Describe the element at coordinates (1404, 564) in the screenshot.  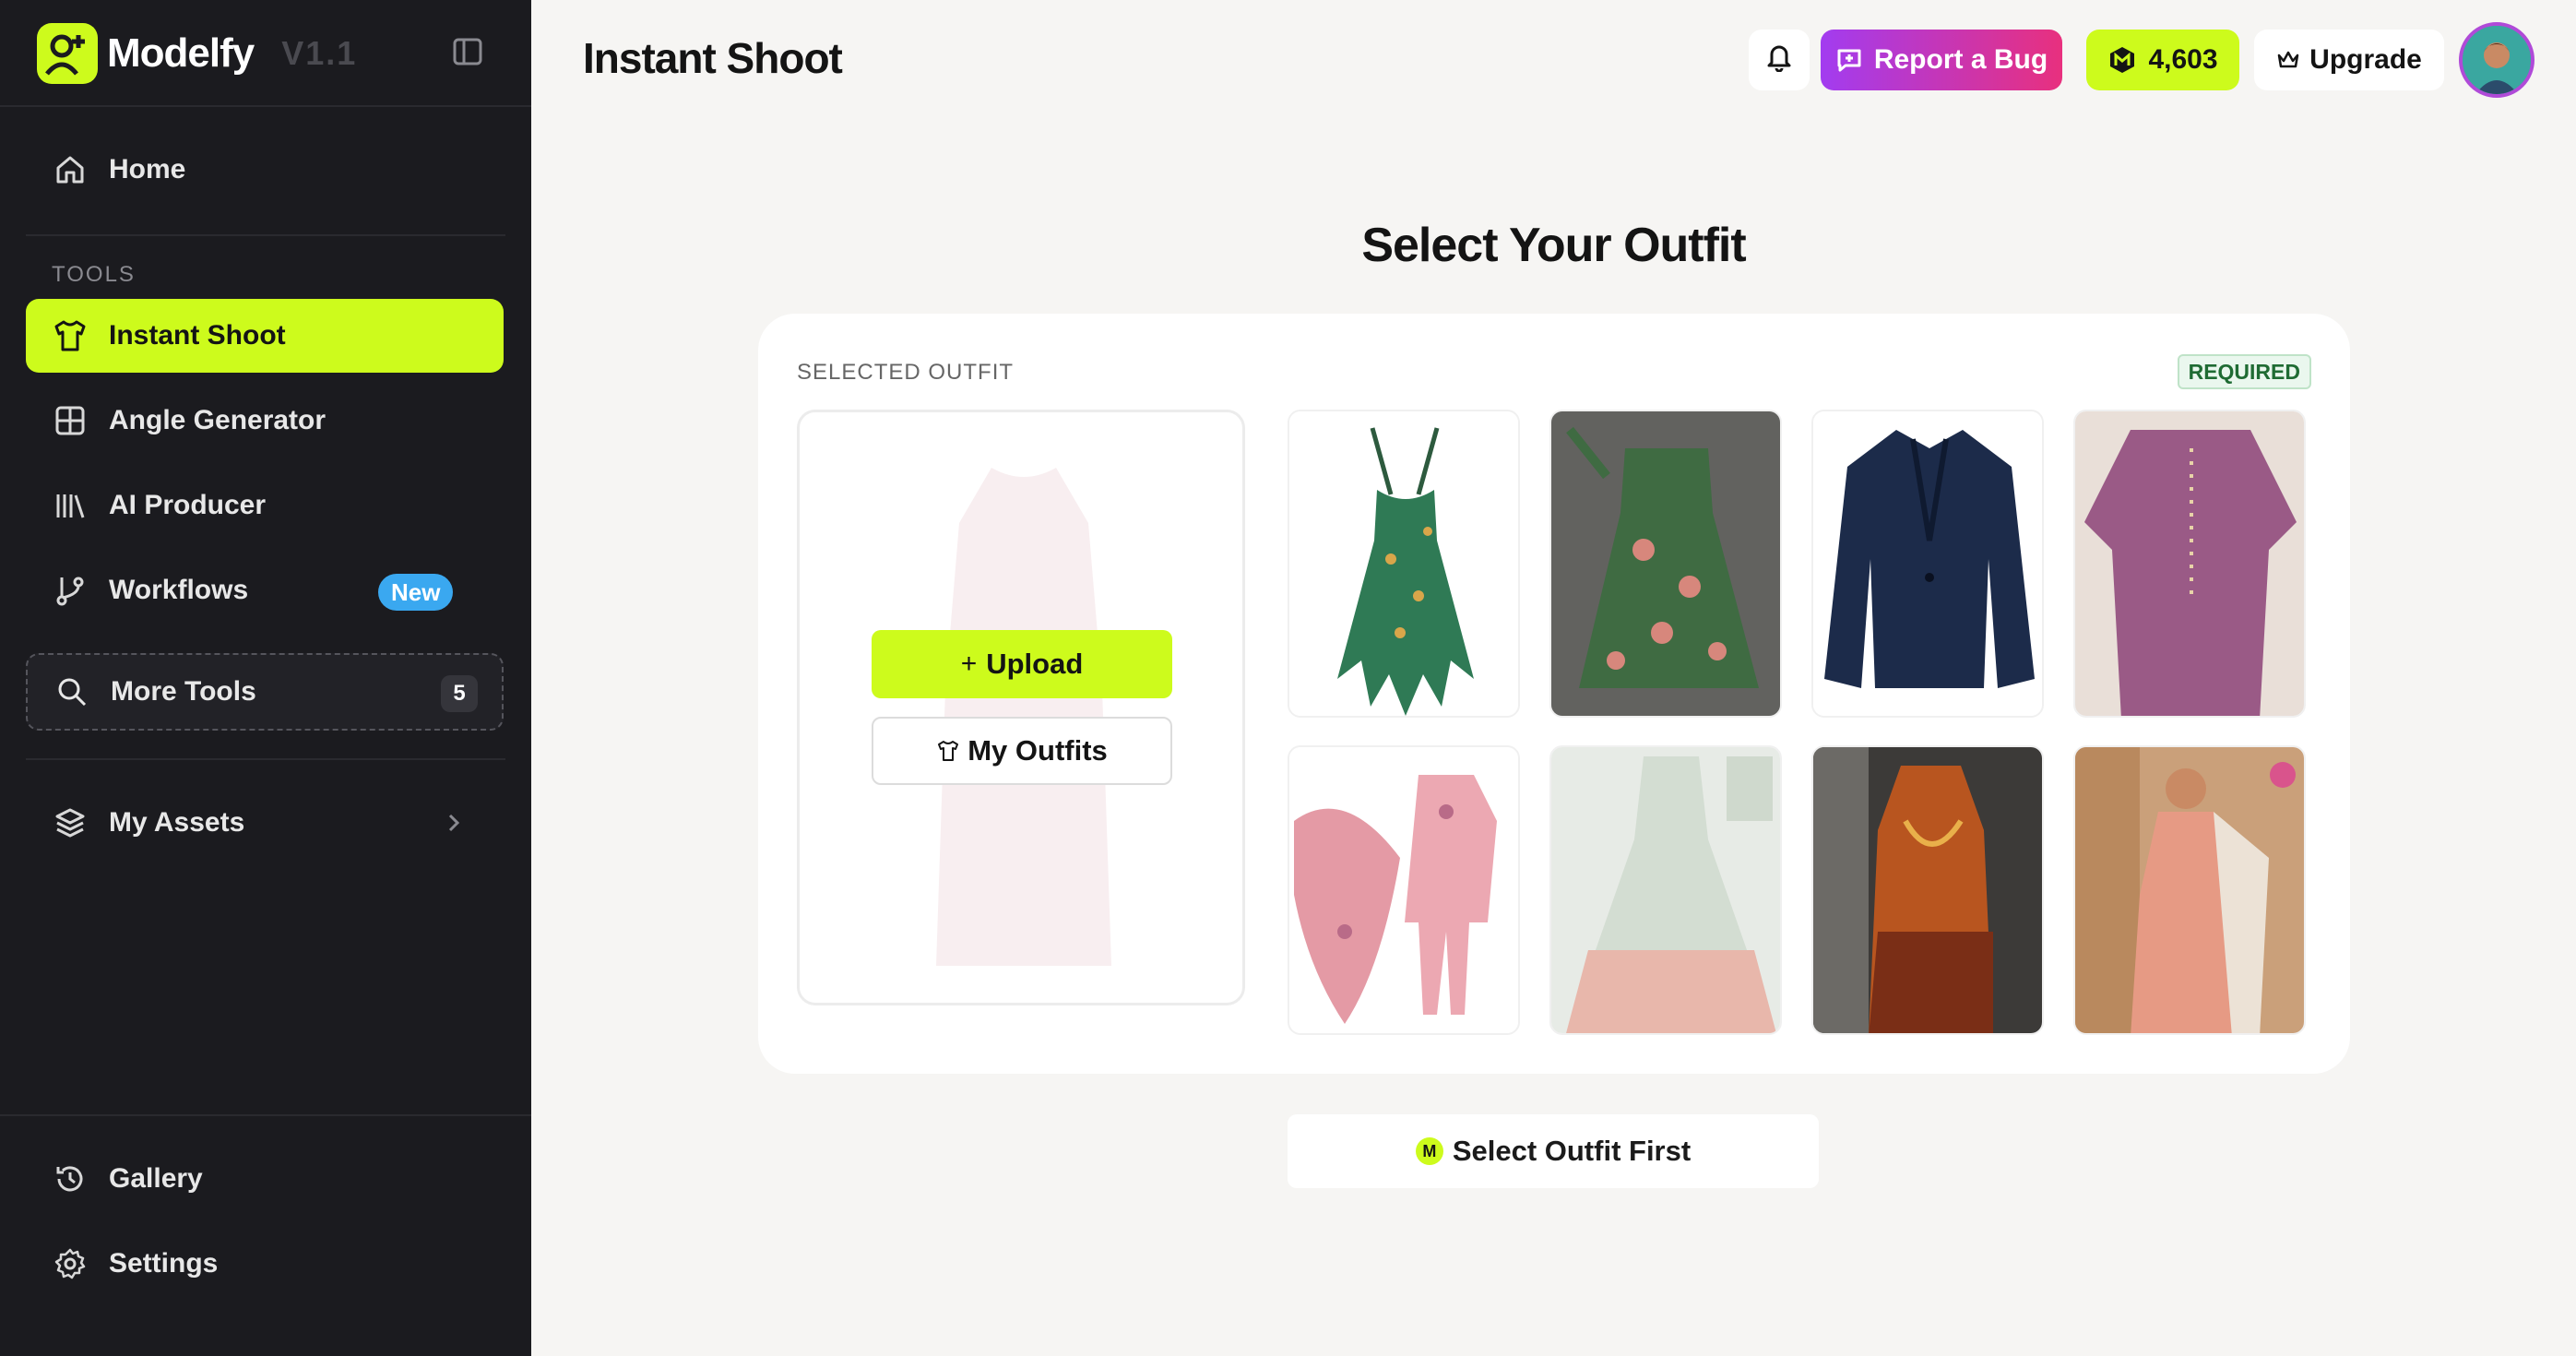
I see `outfit-thumbnail-green-handkerchief-dress` at that location.